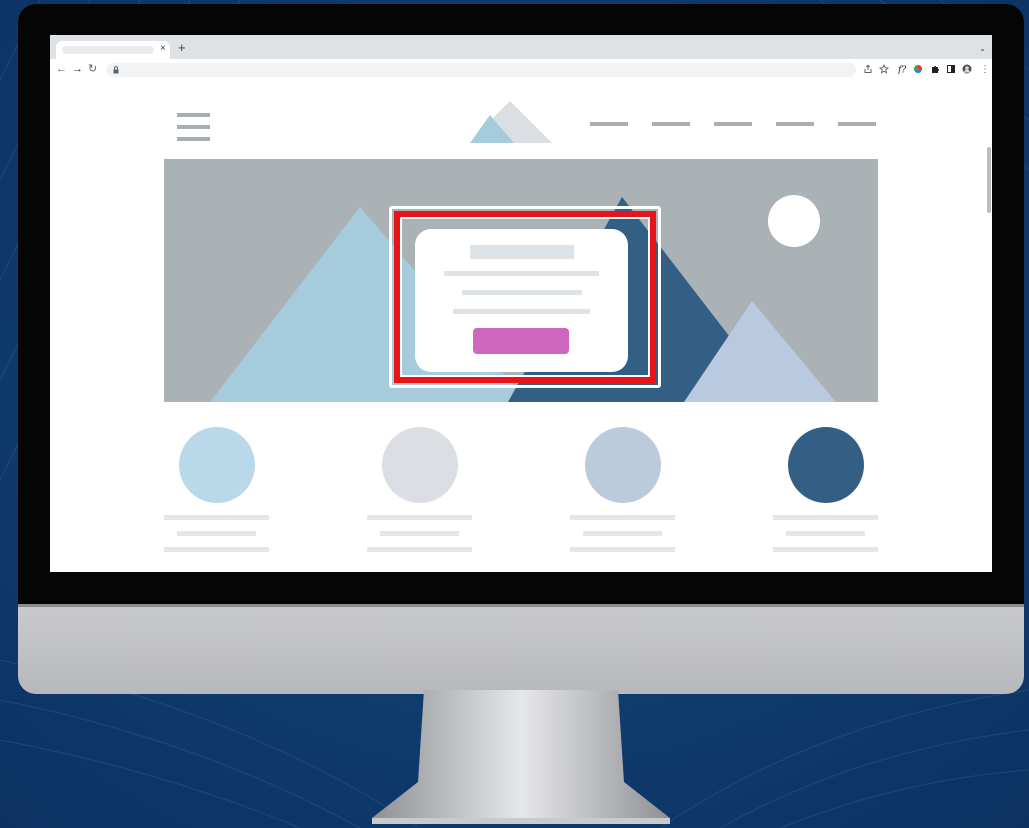 The width and height of the screenshot is (1029, 828). I want to click on hamburger-menu-icon, so click(193, 127).